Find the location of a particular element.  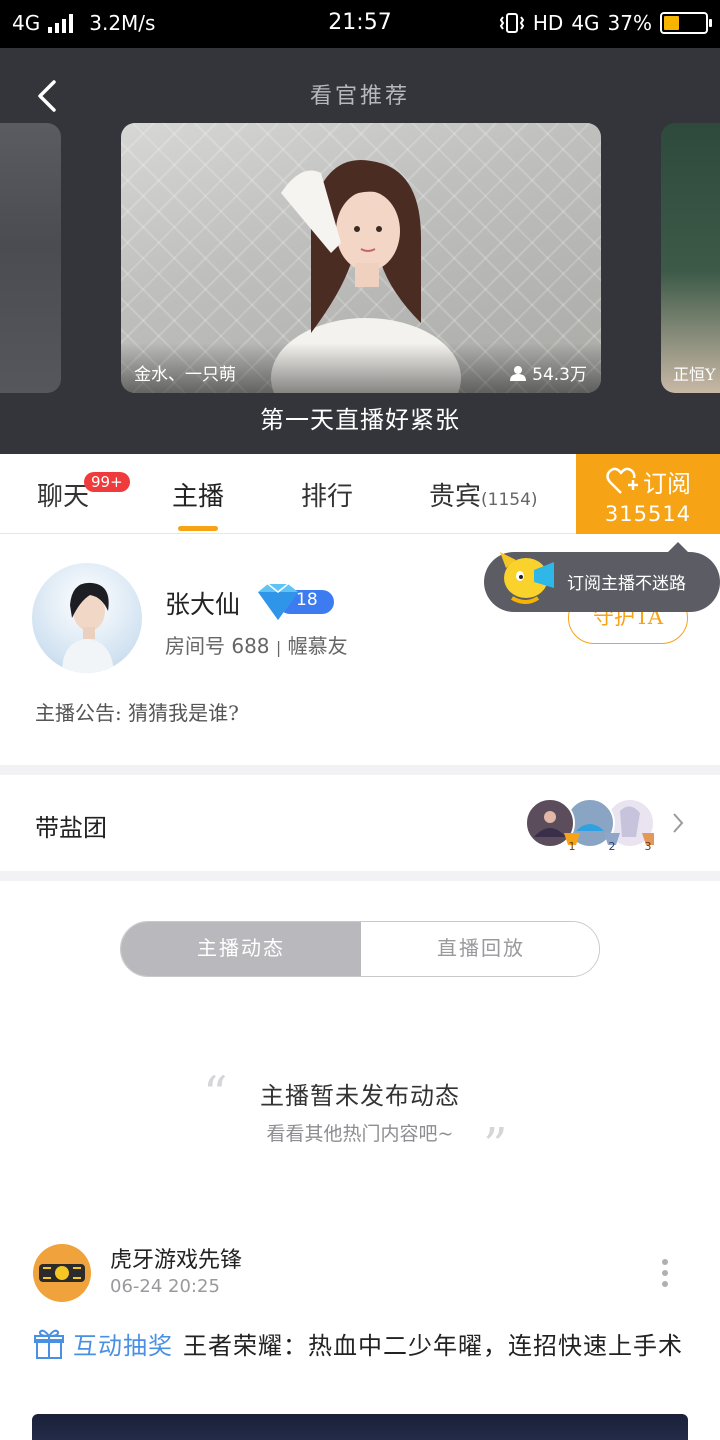

segment-posts: 主播动态 is located at coordinates (241, 949).